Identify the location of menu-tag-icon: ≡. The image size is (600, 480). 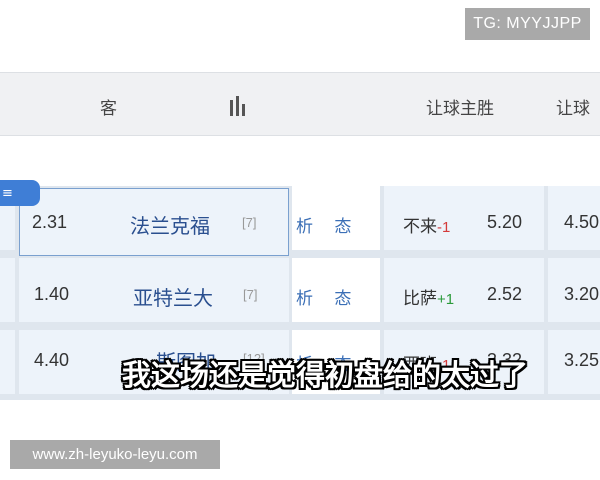
(20, 193).